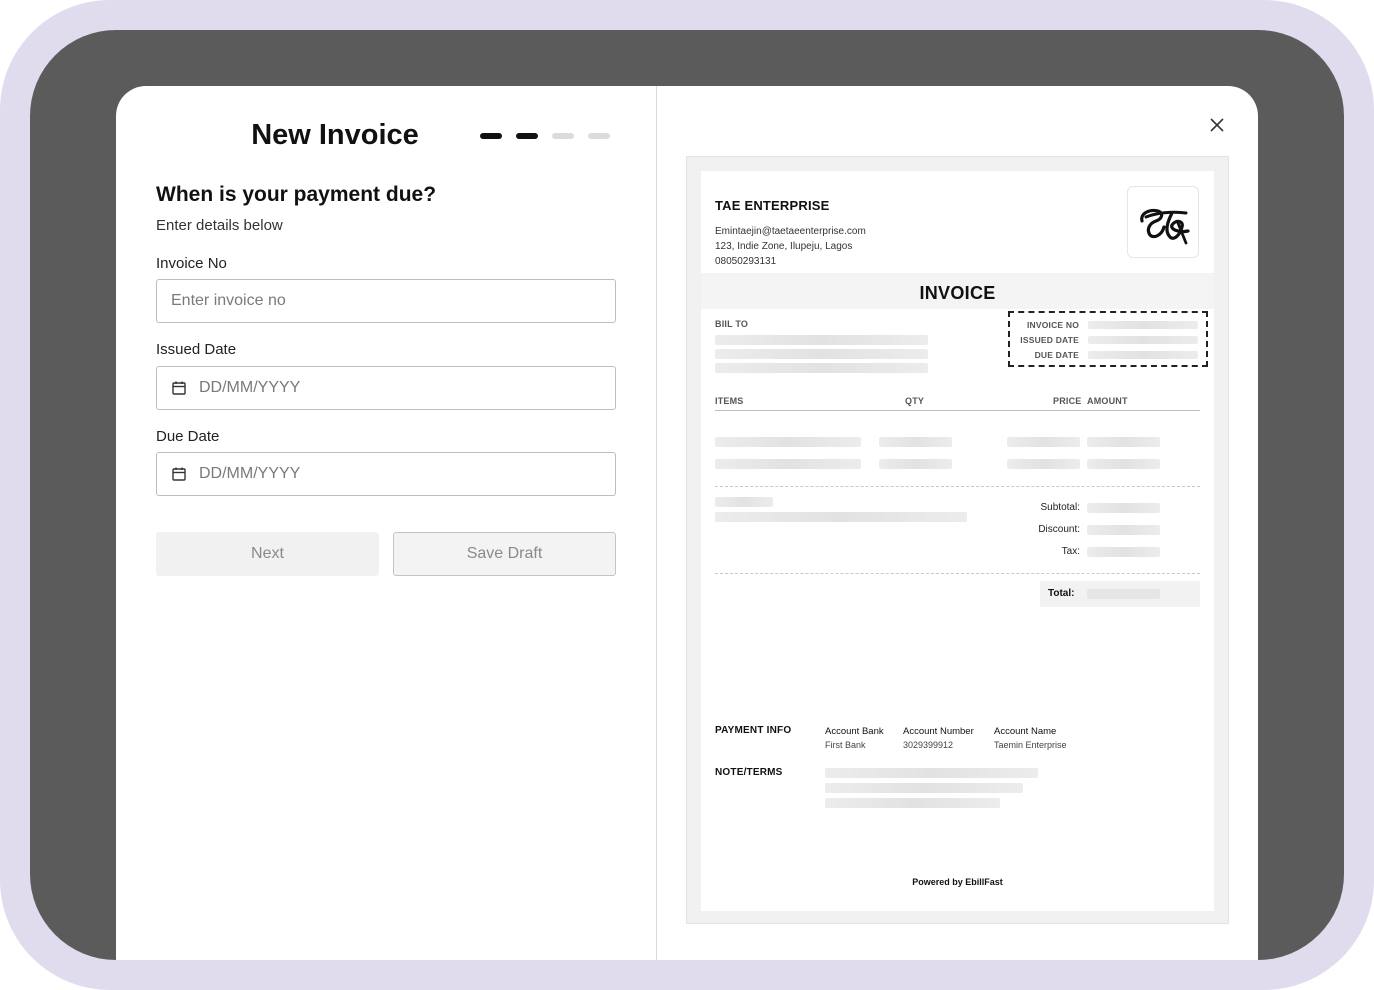 Image resolution: width=1374 pixels, height=990 pixels. Describe the element at coordinates (845, 745) in the screenshot. I see `account-bank-value: First Bank` at that location.